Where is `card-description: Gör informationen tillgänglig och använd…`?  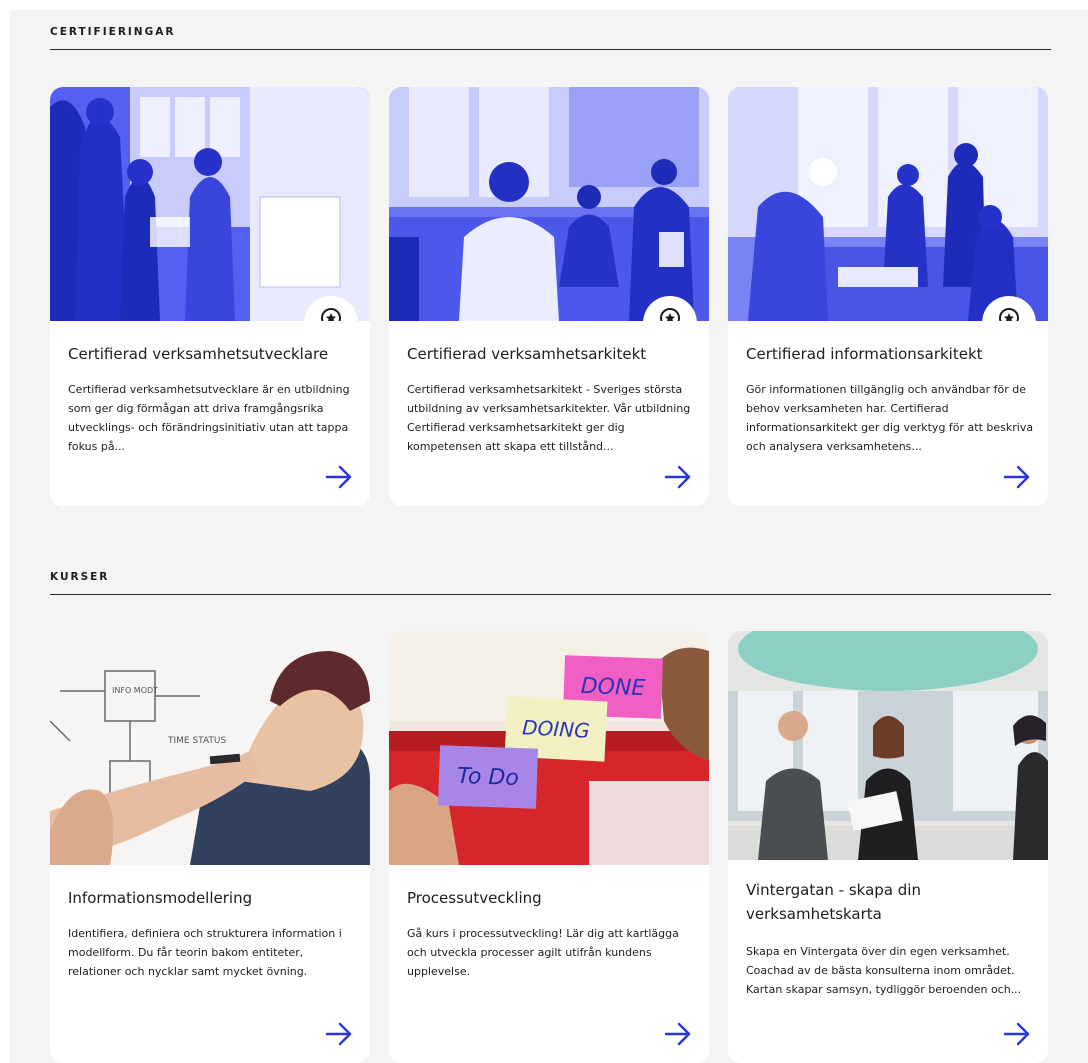 card-description: Gör informationen tillgänglig och använd… is located at coordinates (890, 418).